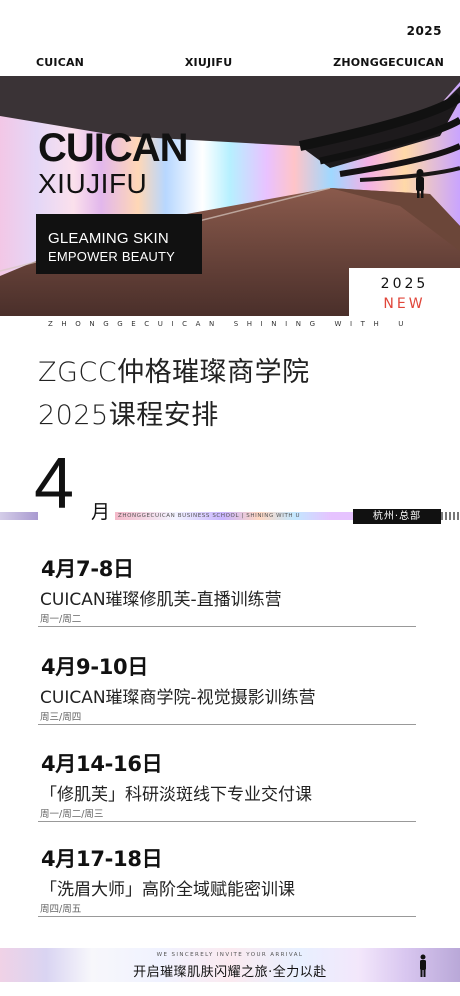 The width and height of the screenshot is (460, 996). What do you see at coordinates (93, 183) in the screenshot?
I see `hero-subtitle: XIUJIFU` at bounding box center [93, 183].